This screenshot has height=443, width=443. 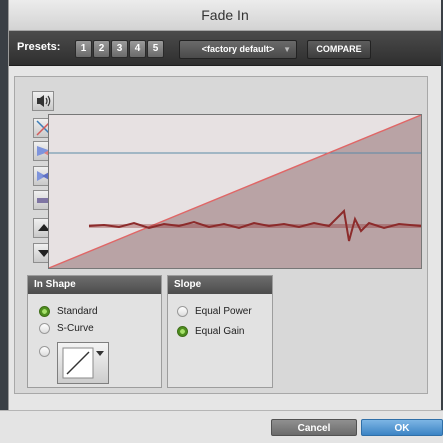 I want to click on compare-button: COMPARE, so click(x=339, y=49).